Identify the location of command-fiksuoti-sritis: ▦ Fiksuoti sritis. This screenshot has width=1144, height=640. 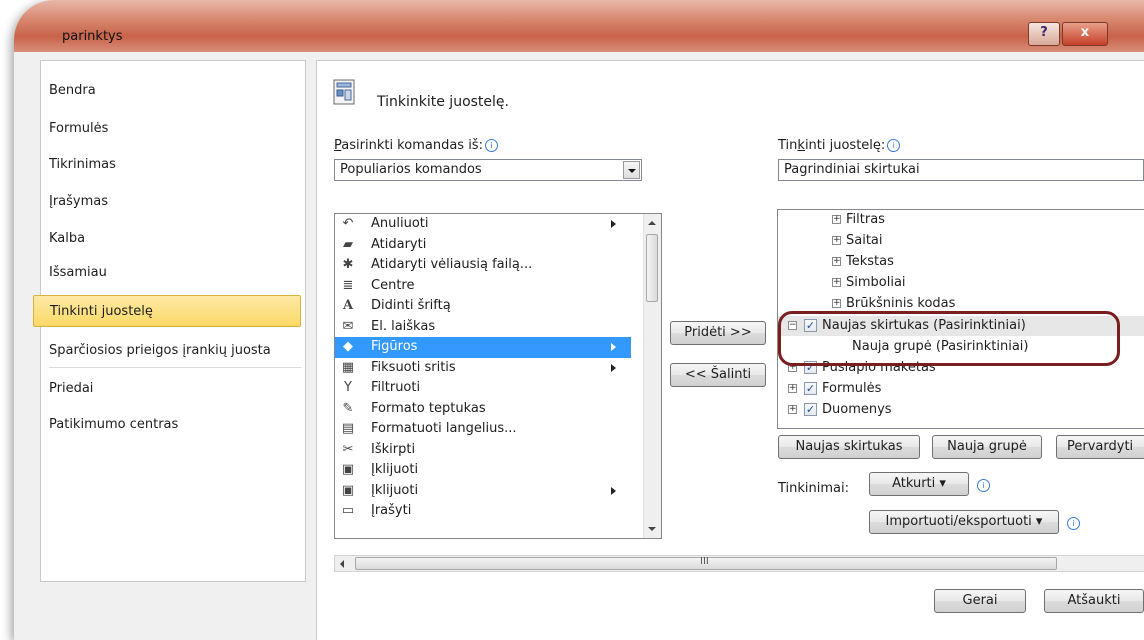
(483, 368).